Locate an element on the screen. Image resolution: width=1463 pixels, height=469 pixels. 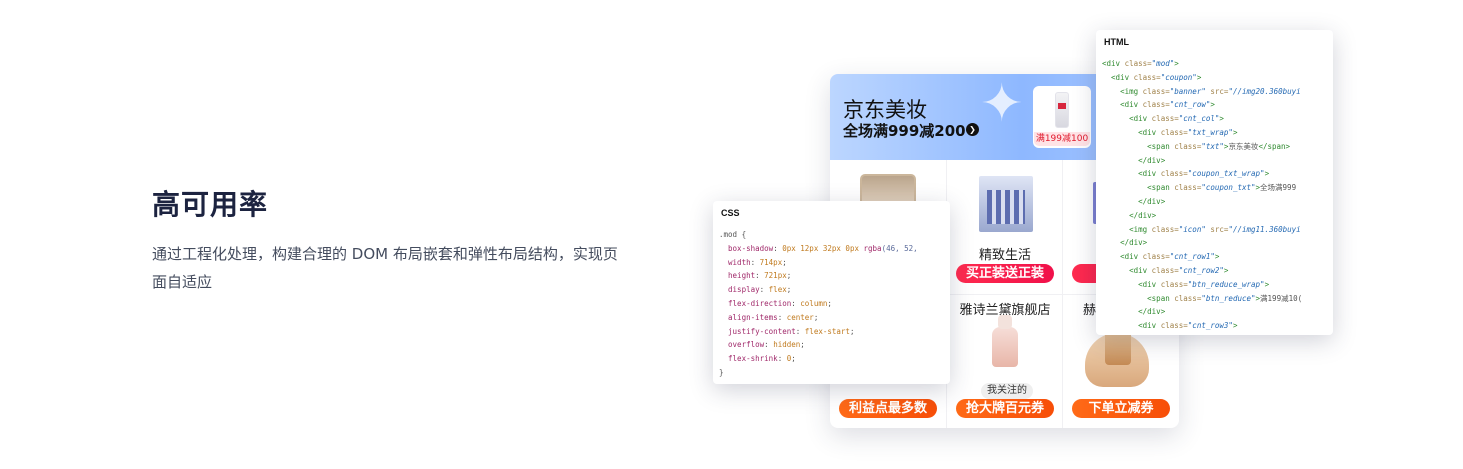
code-line: <div class="coupon_txt_wrap"> is located at coordinates (1202, 174).